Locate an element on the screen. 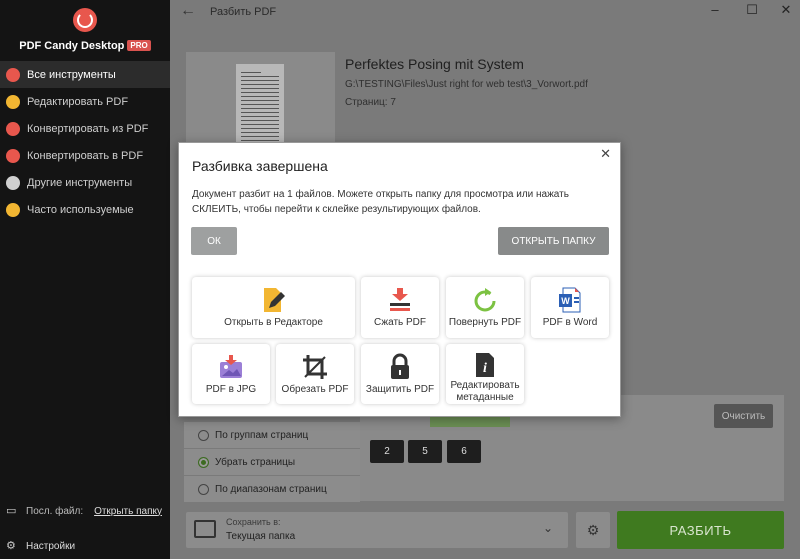  page-title: Разбить PDF is located at coordinates (243, 12).